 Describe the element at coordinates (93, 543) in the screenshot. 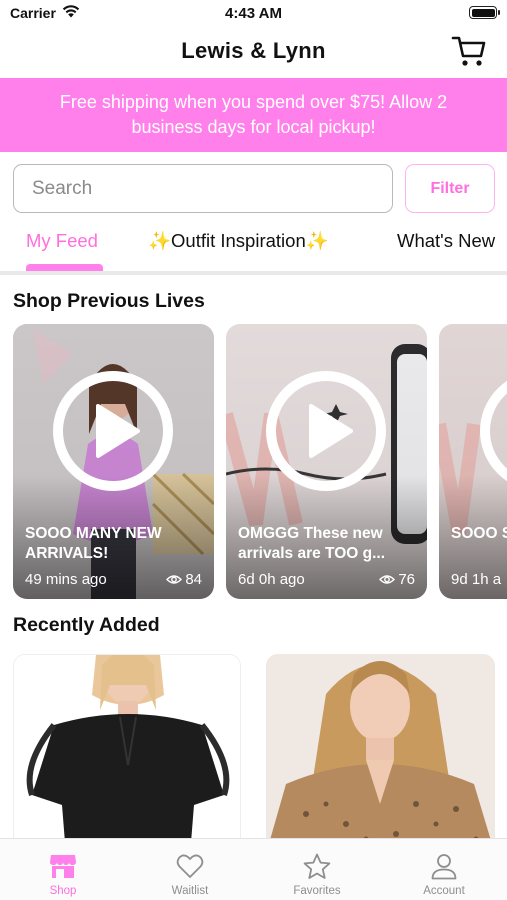

I see `live-caption: SOOO MANY NEW ARRIVALS!` at that location.